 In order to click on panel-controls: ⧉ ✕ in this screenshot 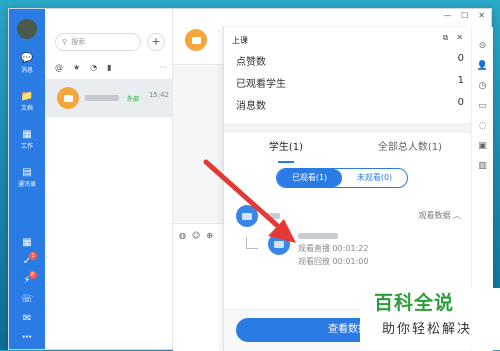, I will do `click(453, 38)`.